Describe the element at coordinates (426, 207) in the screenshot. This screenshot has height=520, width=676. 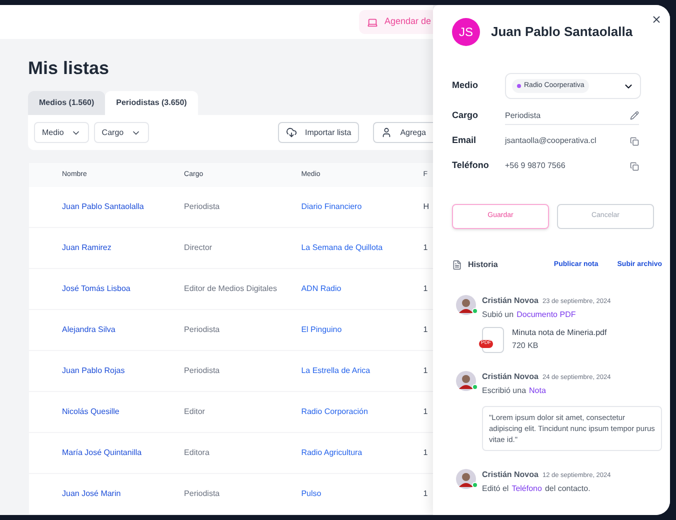
I see `table-cell-text: H` at that location.